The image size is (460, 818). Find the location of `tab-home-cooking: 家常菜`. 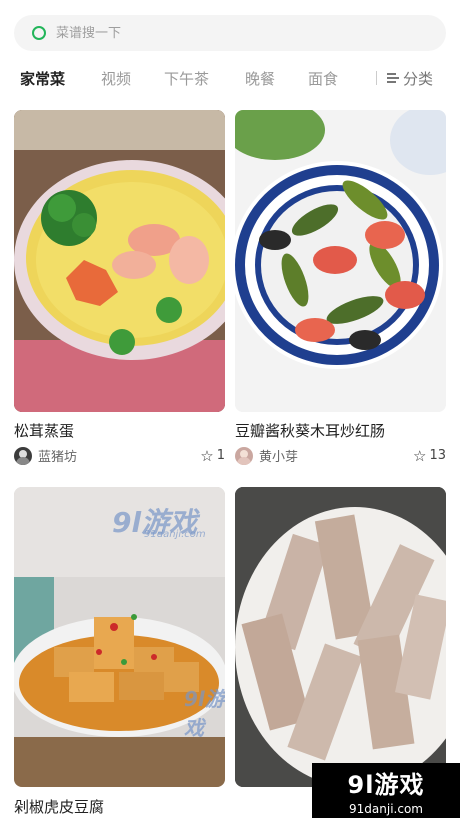

tab-home-cooking: 家常菜 is located at coordinates (42, 78).